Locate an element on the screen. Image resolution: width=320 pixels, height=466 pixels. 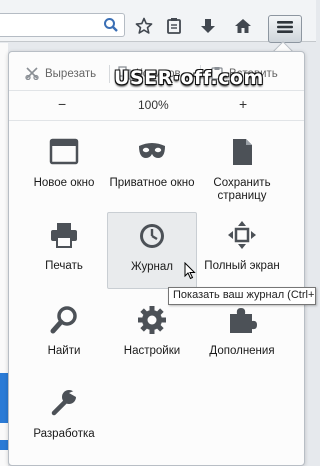
developer-wrench-icon is located at coordinates (64, 405).